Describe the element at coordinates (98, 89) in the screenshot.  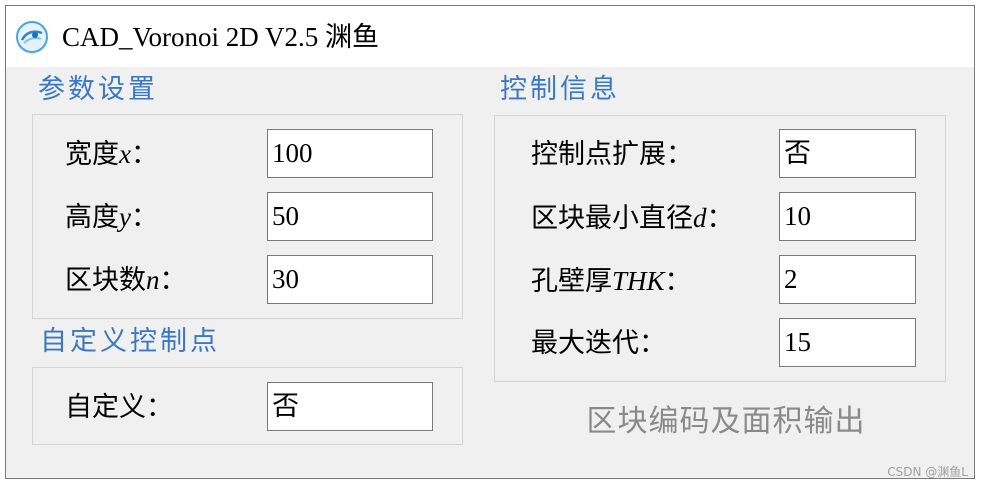
I see `params-group-title: 参数设置` at that location.